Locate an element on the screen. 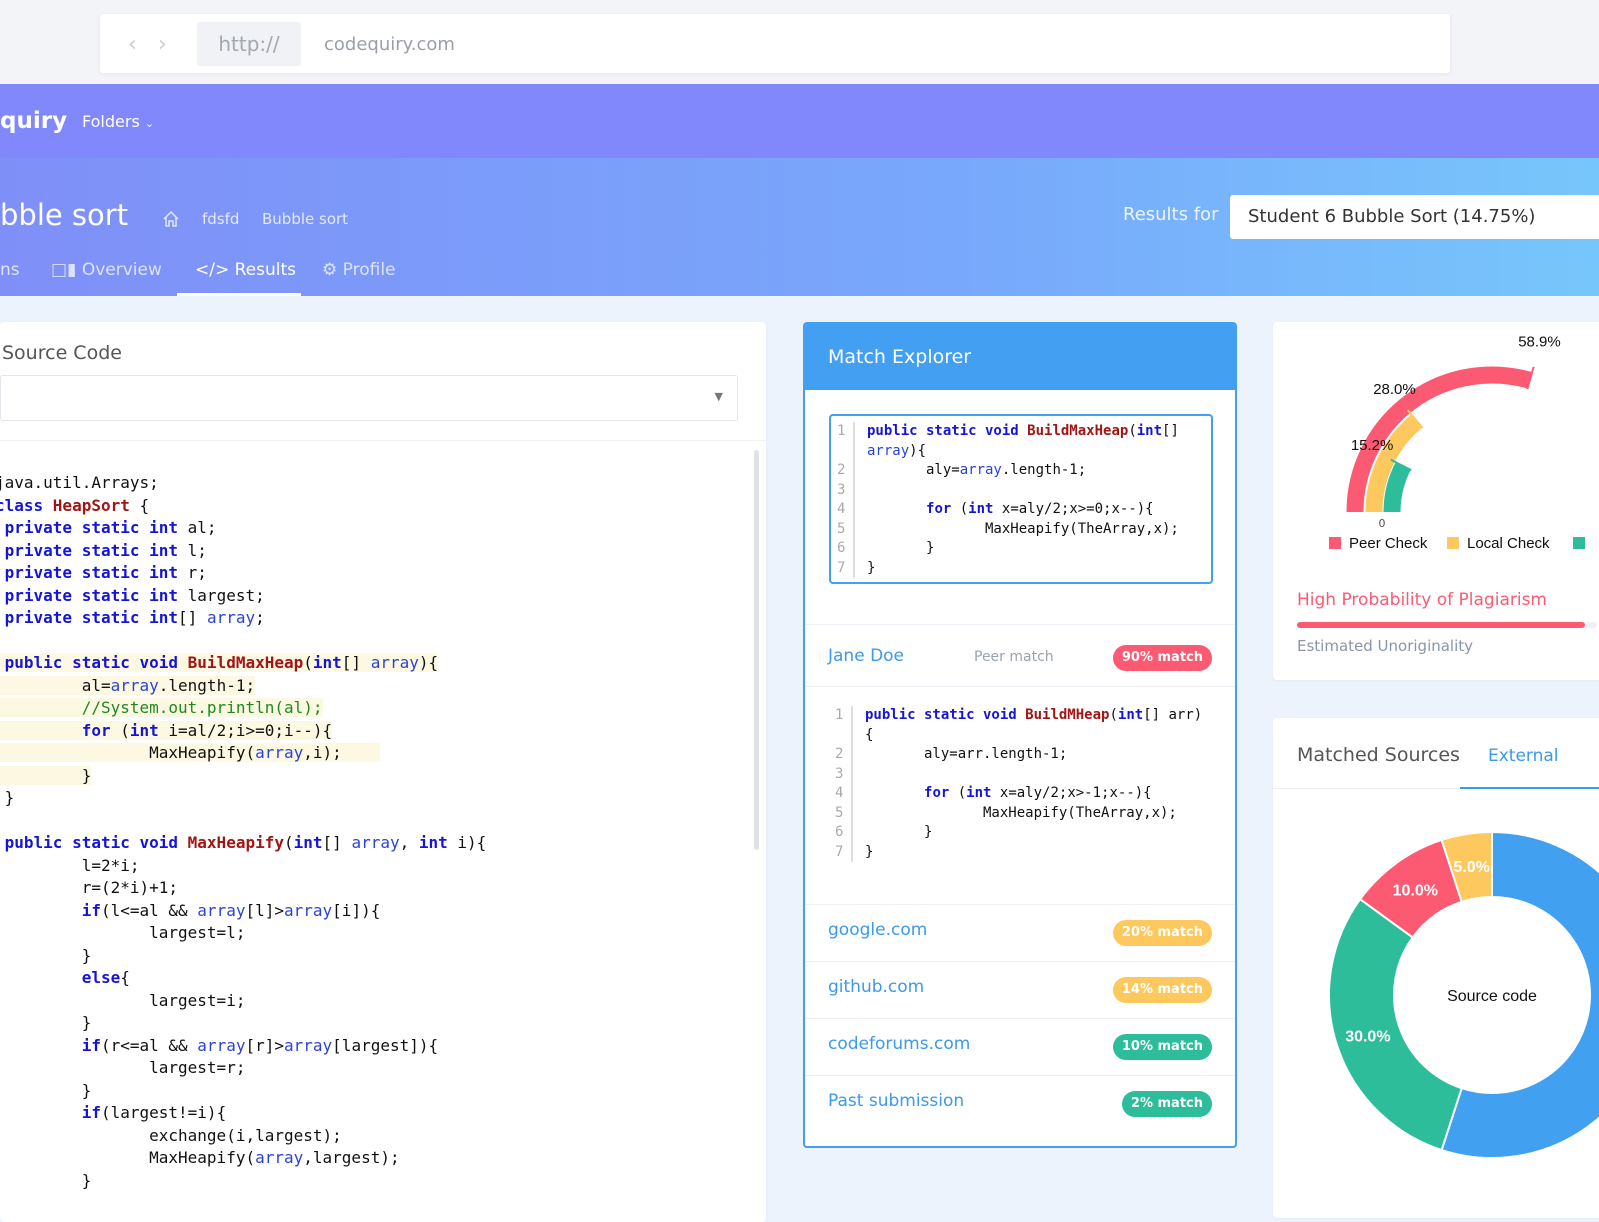 The width and height of the screenshot is (1599, 1222). scrollbar is located at coordinates (756, 650).